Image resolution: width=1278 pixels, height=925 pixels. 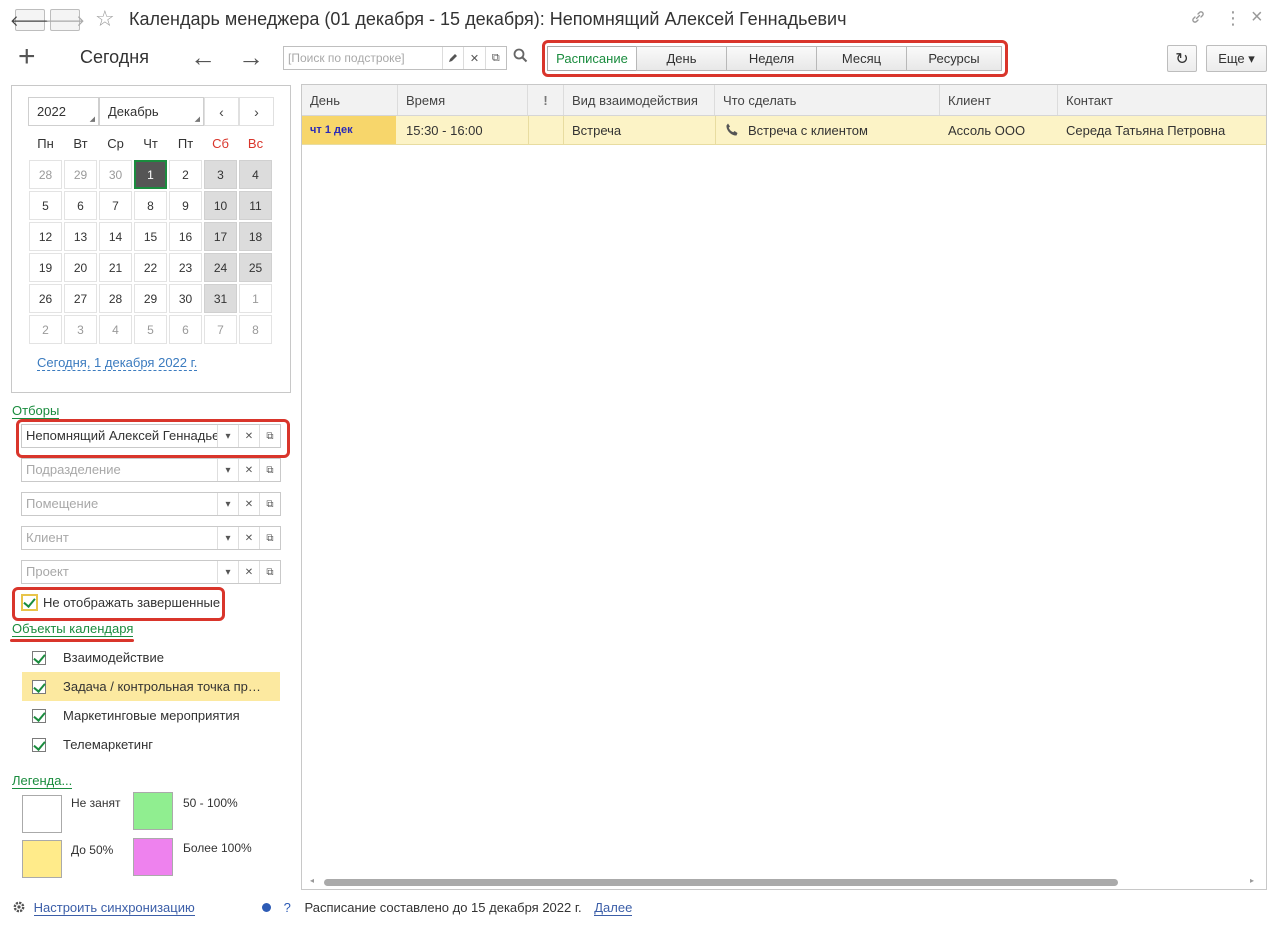 I want to click on search-icon, so click(x=520, y=57).